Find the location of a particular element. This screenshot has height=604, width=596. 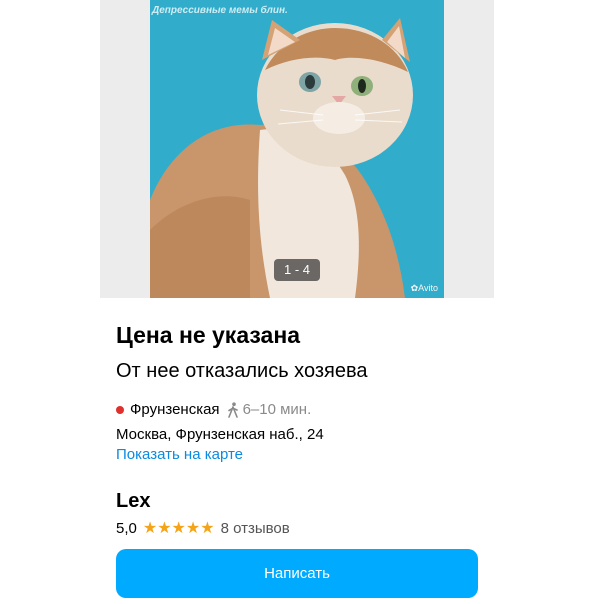

seller-rating: 5,0 ★★★★★ 8 отзывов is located at coordinates (203, 528).